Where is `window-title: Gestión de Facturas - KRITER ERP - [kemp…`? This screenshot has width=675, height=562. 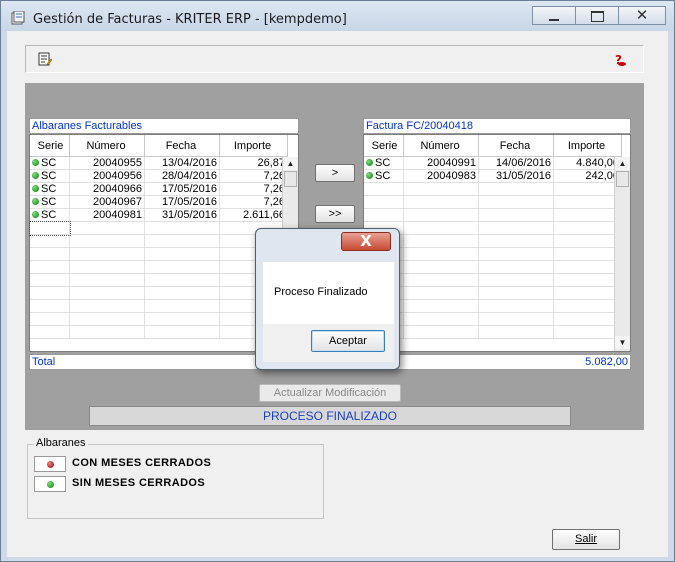 window-title: Gestión de Facturas - KRITER ERP - [kemp… is located at coordinates (190, 19).